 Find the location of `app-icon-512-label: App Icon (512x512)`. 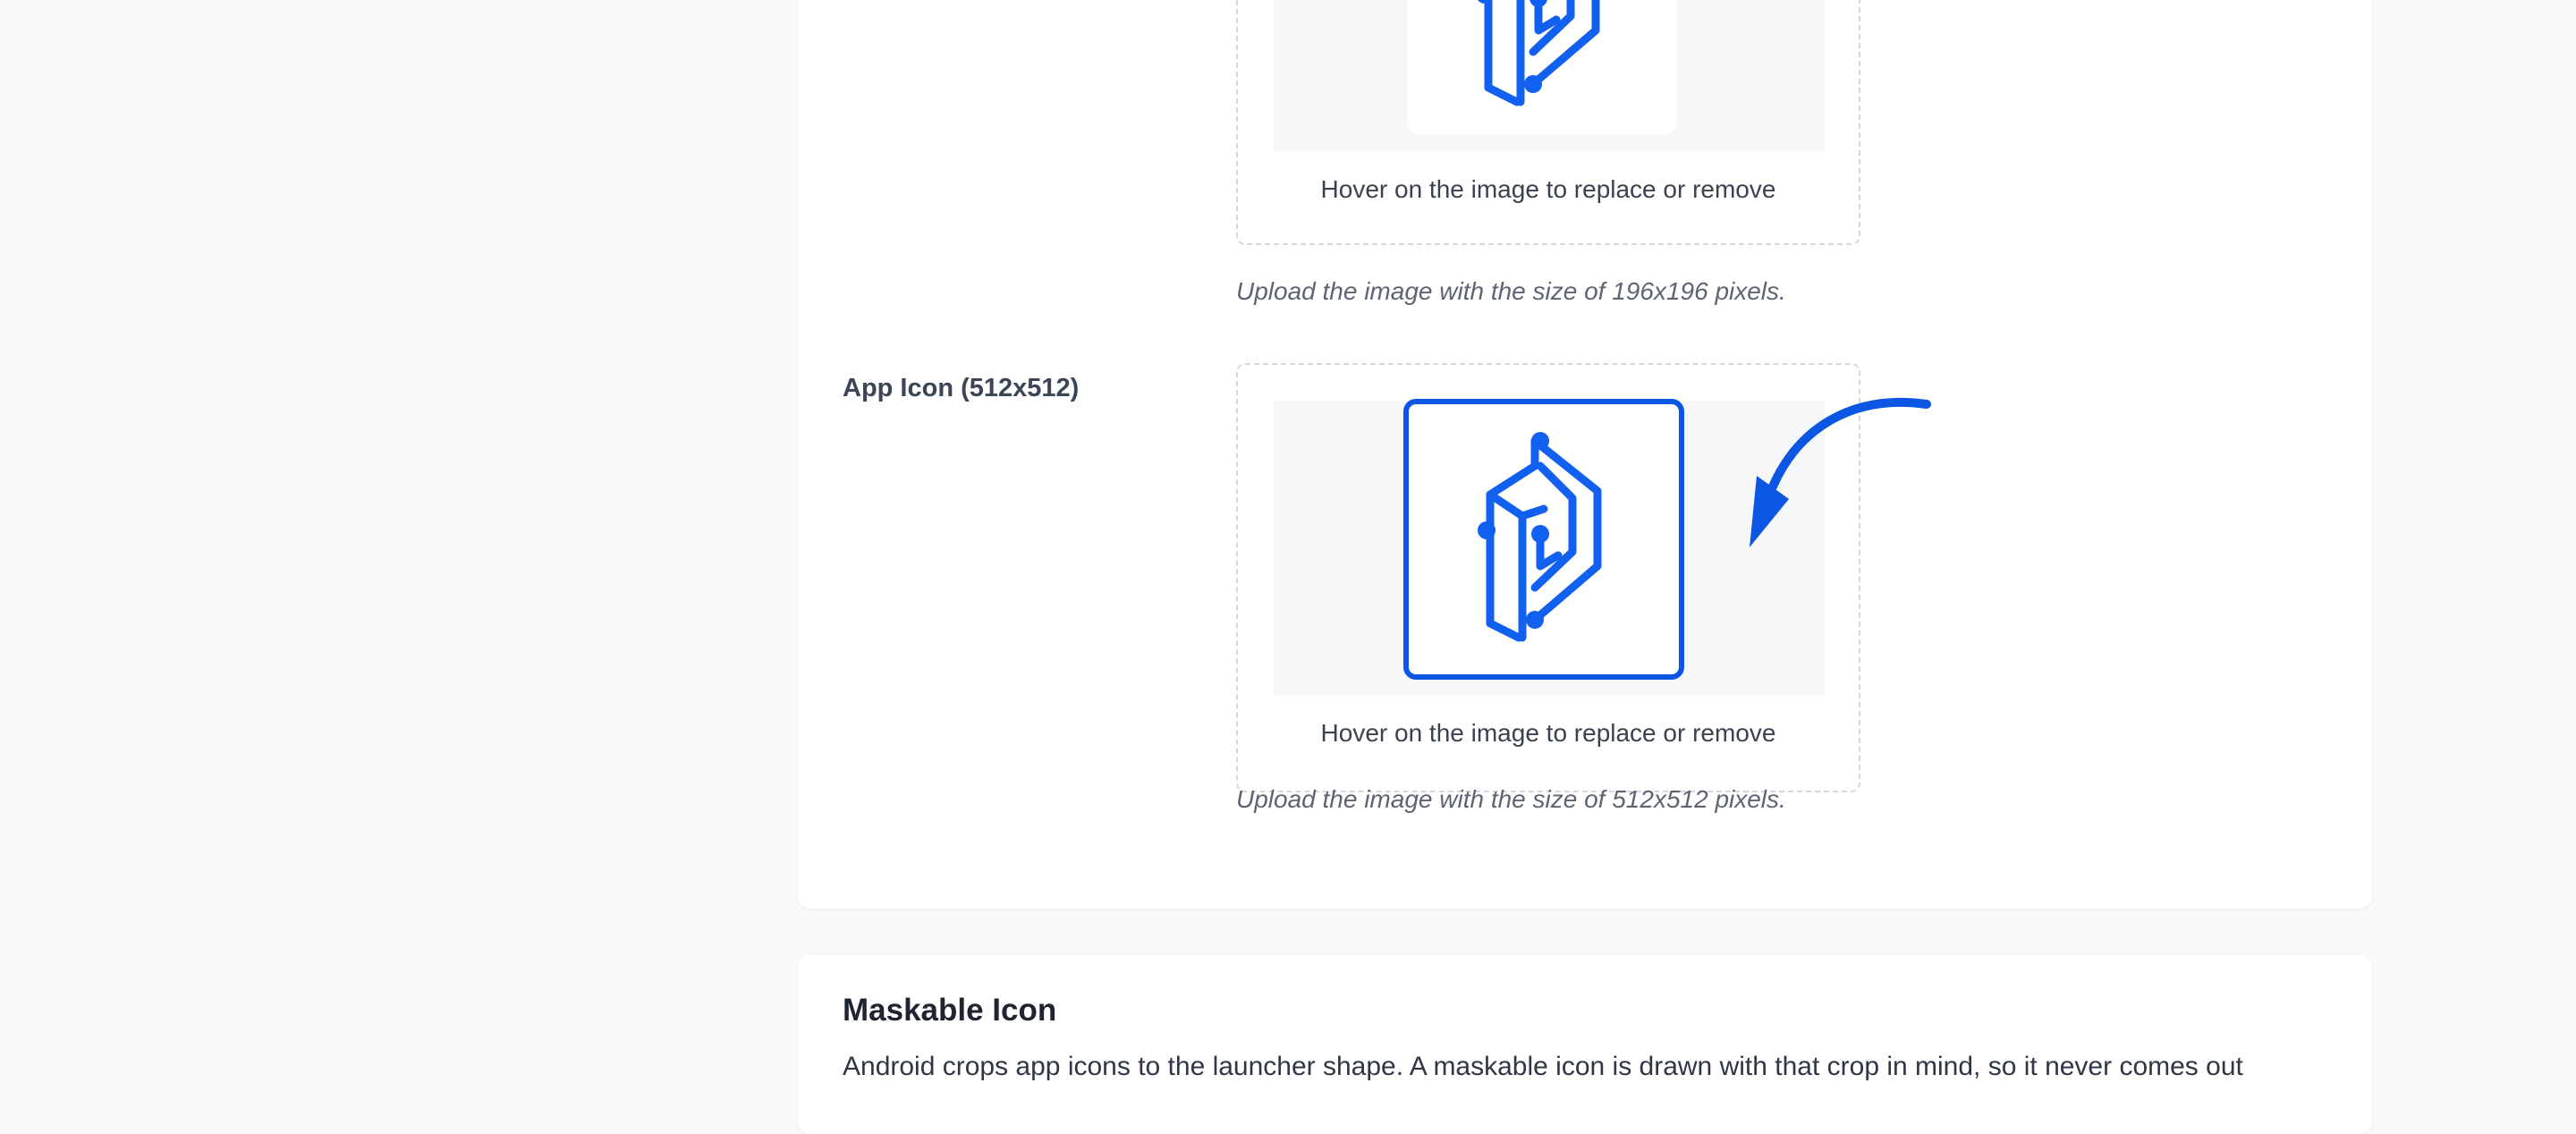

app-icon-512-label: App Icon (512x512) is located at coordinates (961, 388).